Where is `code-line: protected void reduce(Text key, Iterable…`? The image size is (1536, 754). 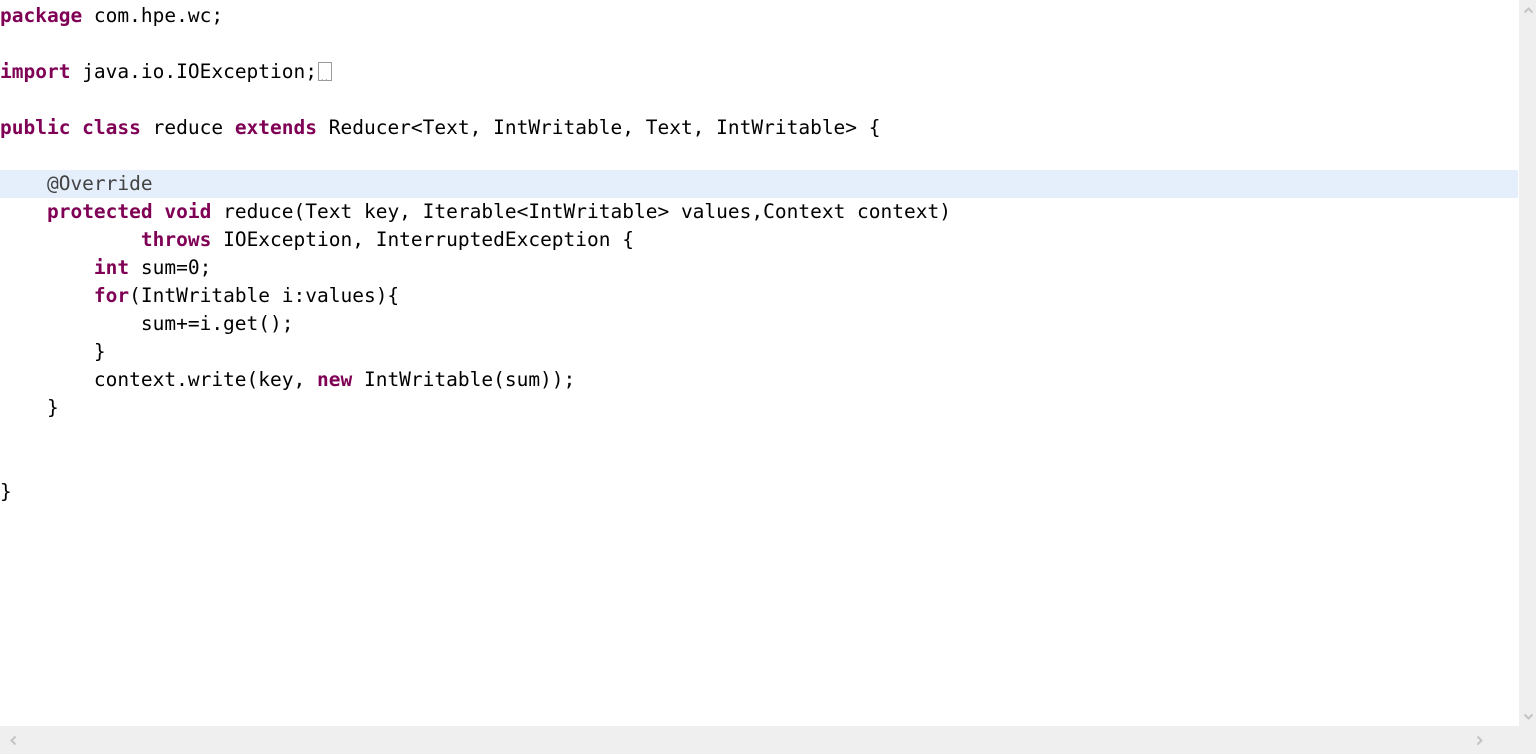
code-line: protected void reduce(Text key, Iterable… is located at coordinates (759, 212).